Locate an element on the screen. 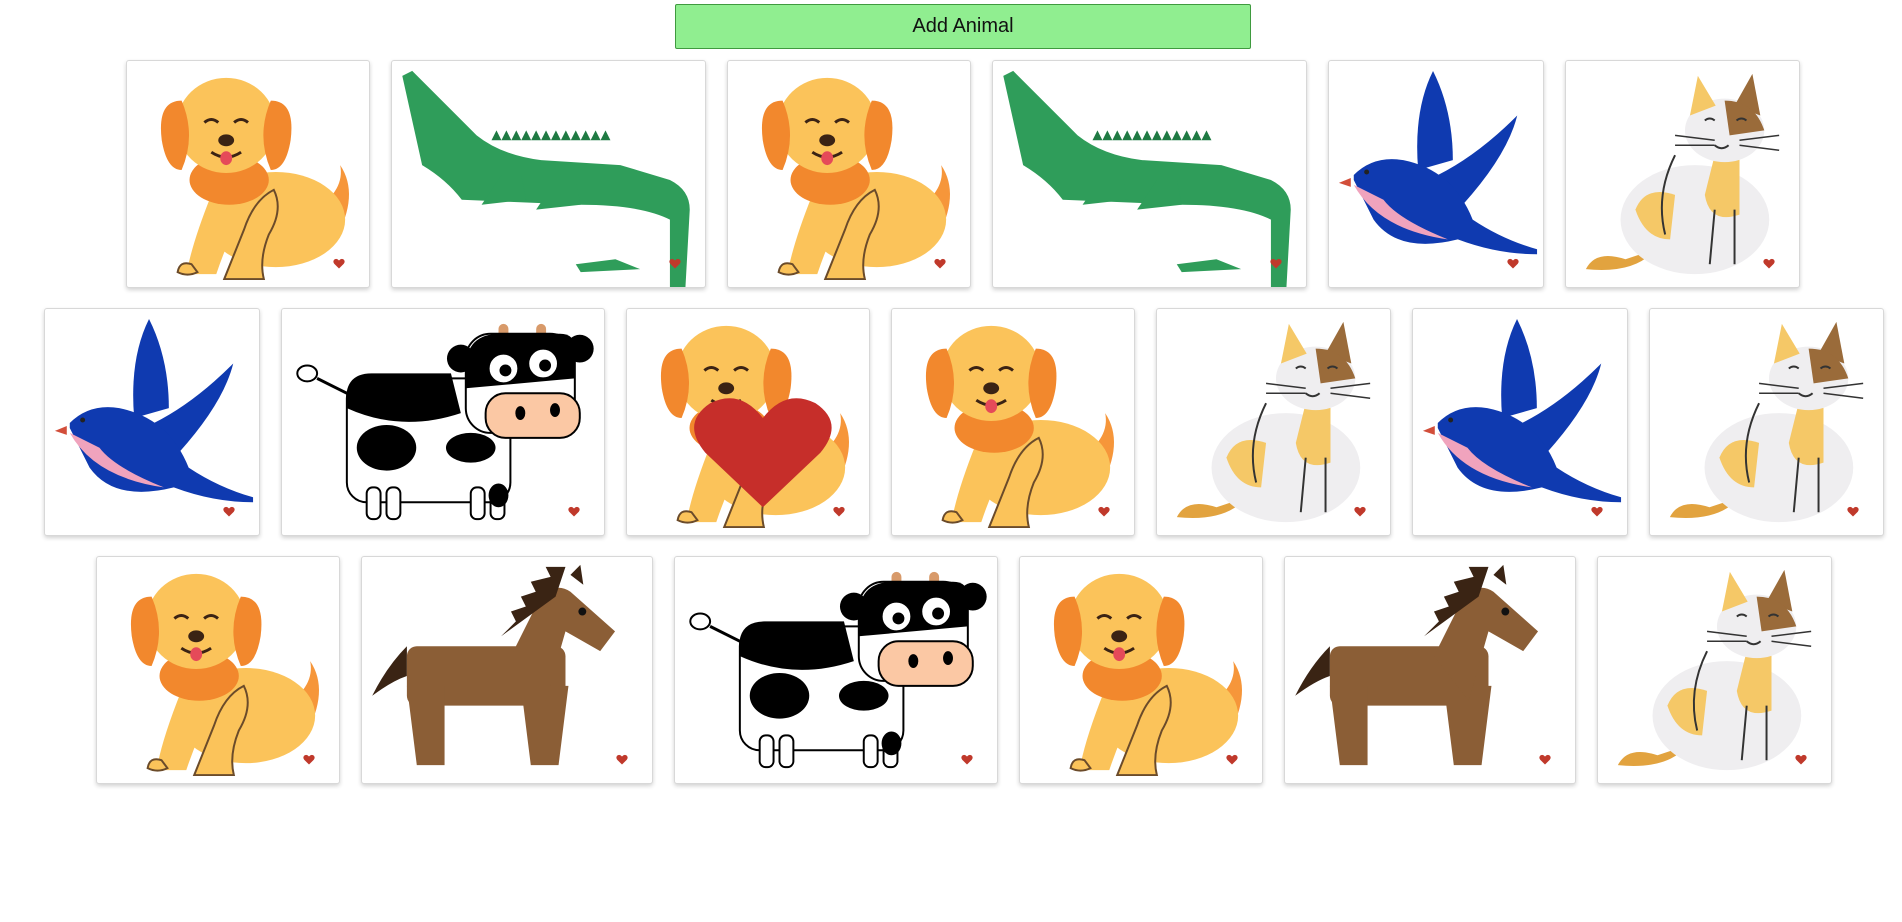  animal-card-dog-heart is located at coordinates (748, 422).